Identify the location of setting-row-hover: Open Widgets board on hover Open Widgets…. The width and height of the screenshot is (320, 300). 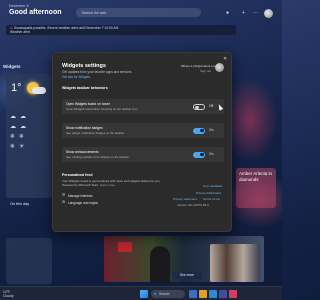
(143, 106).